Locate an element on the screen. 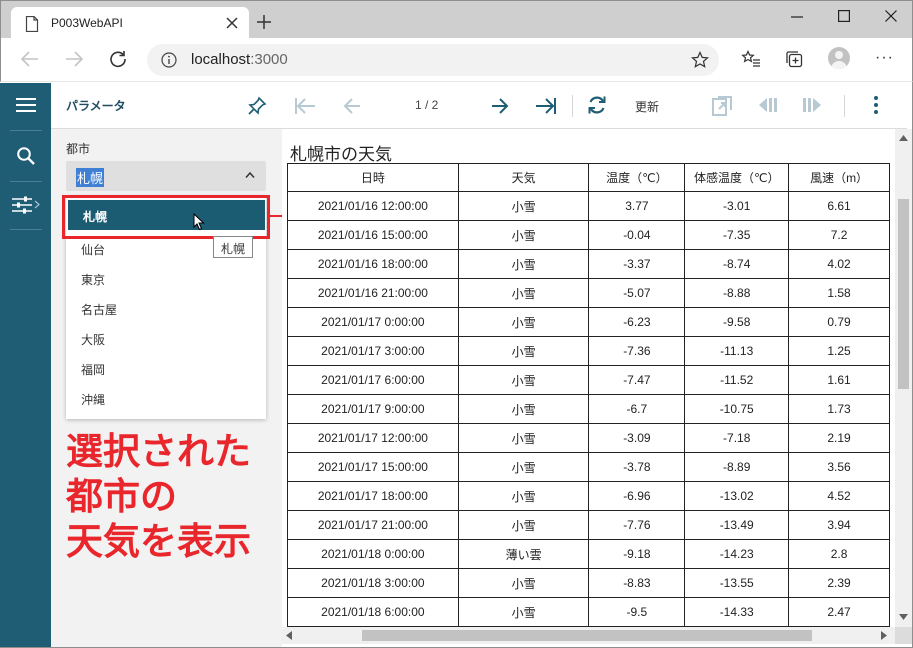  table-header-row: 日時 天気 温度（℃） 体感温度（℃） 風速（m） is located at coordinates (588, 177).